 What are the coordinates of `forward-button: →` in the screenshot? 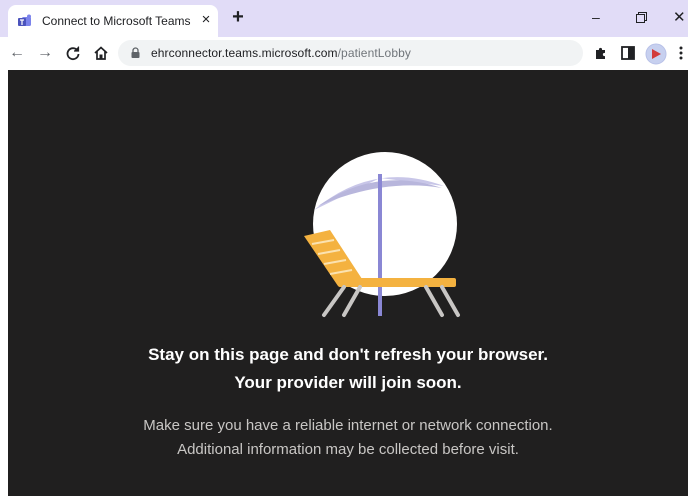 It's located at (45, 53).